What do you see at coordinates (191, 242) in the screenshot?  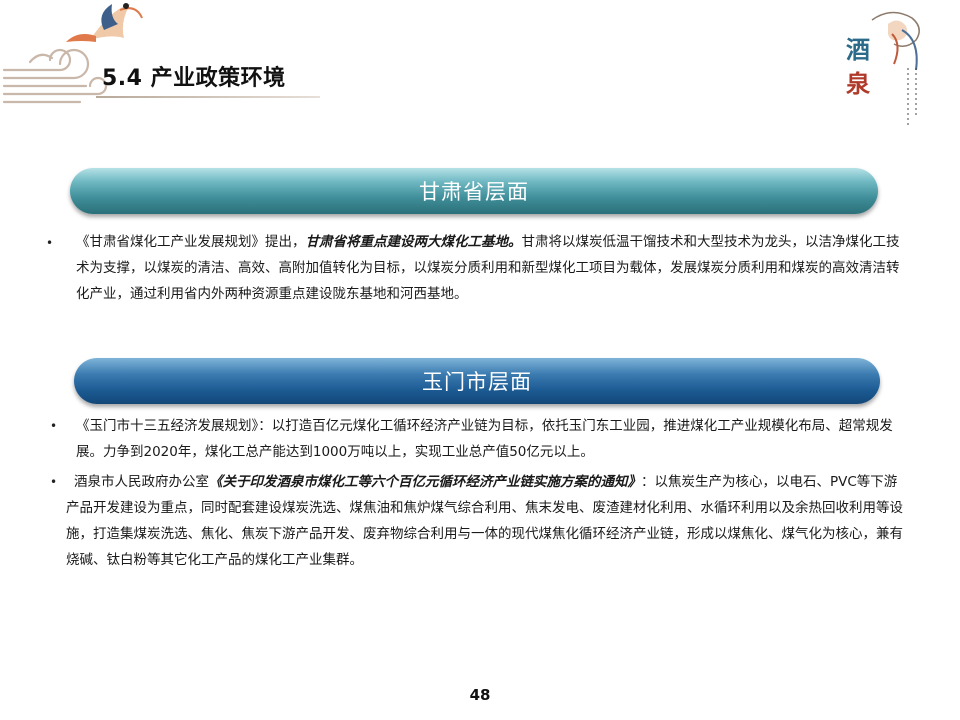 I see `paragraph-text: 《甘肃省煤化工产业发展规划》提出，` at bounding box center [191, 242].